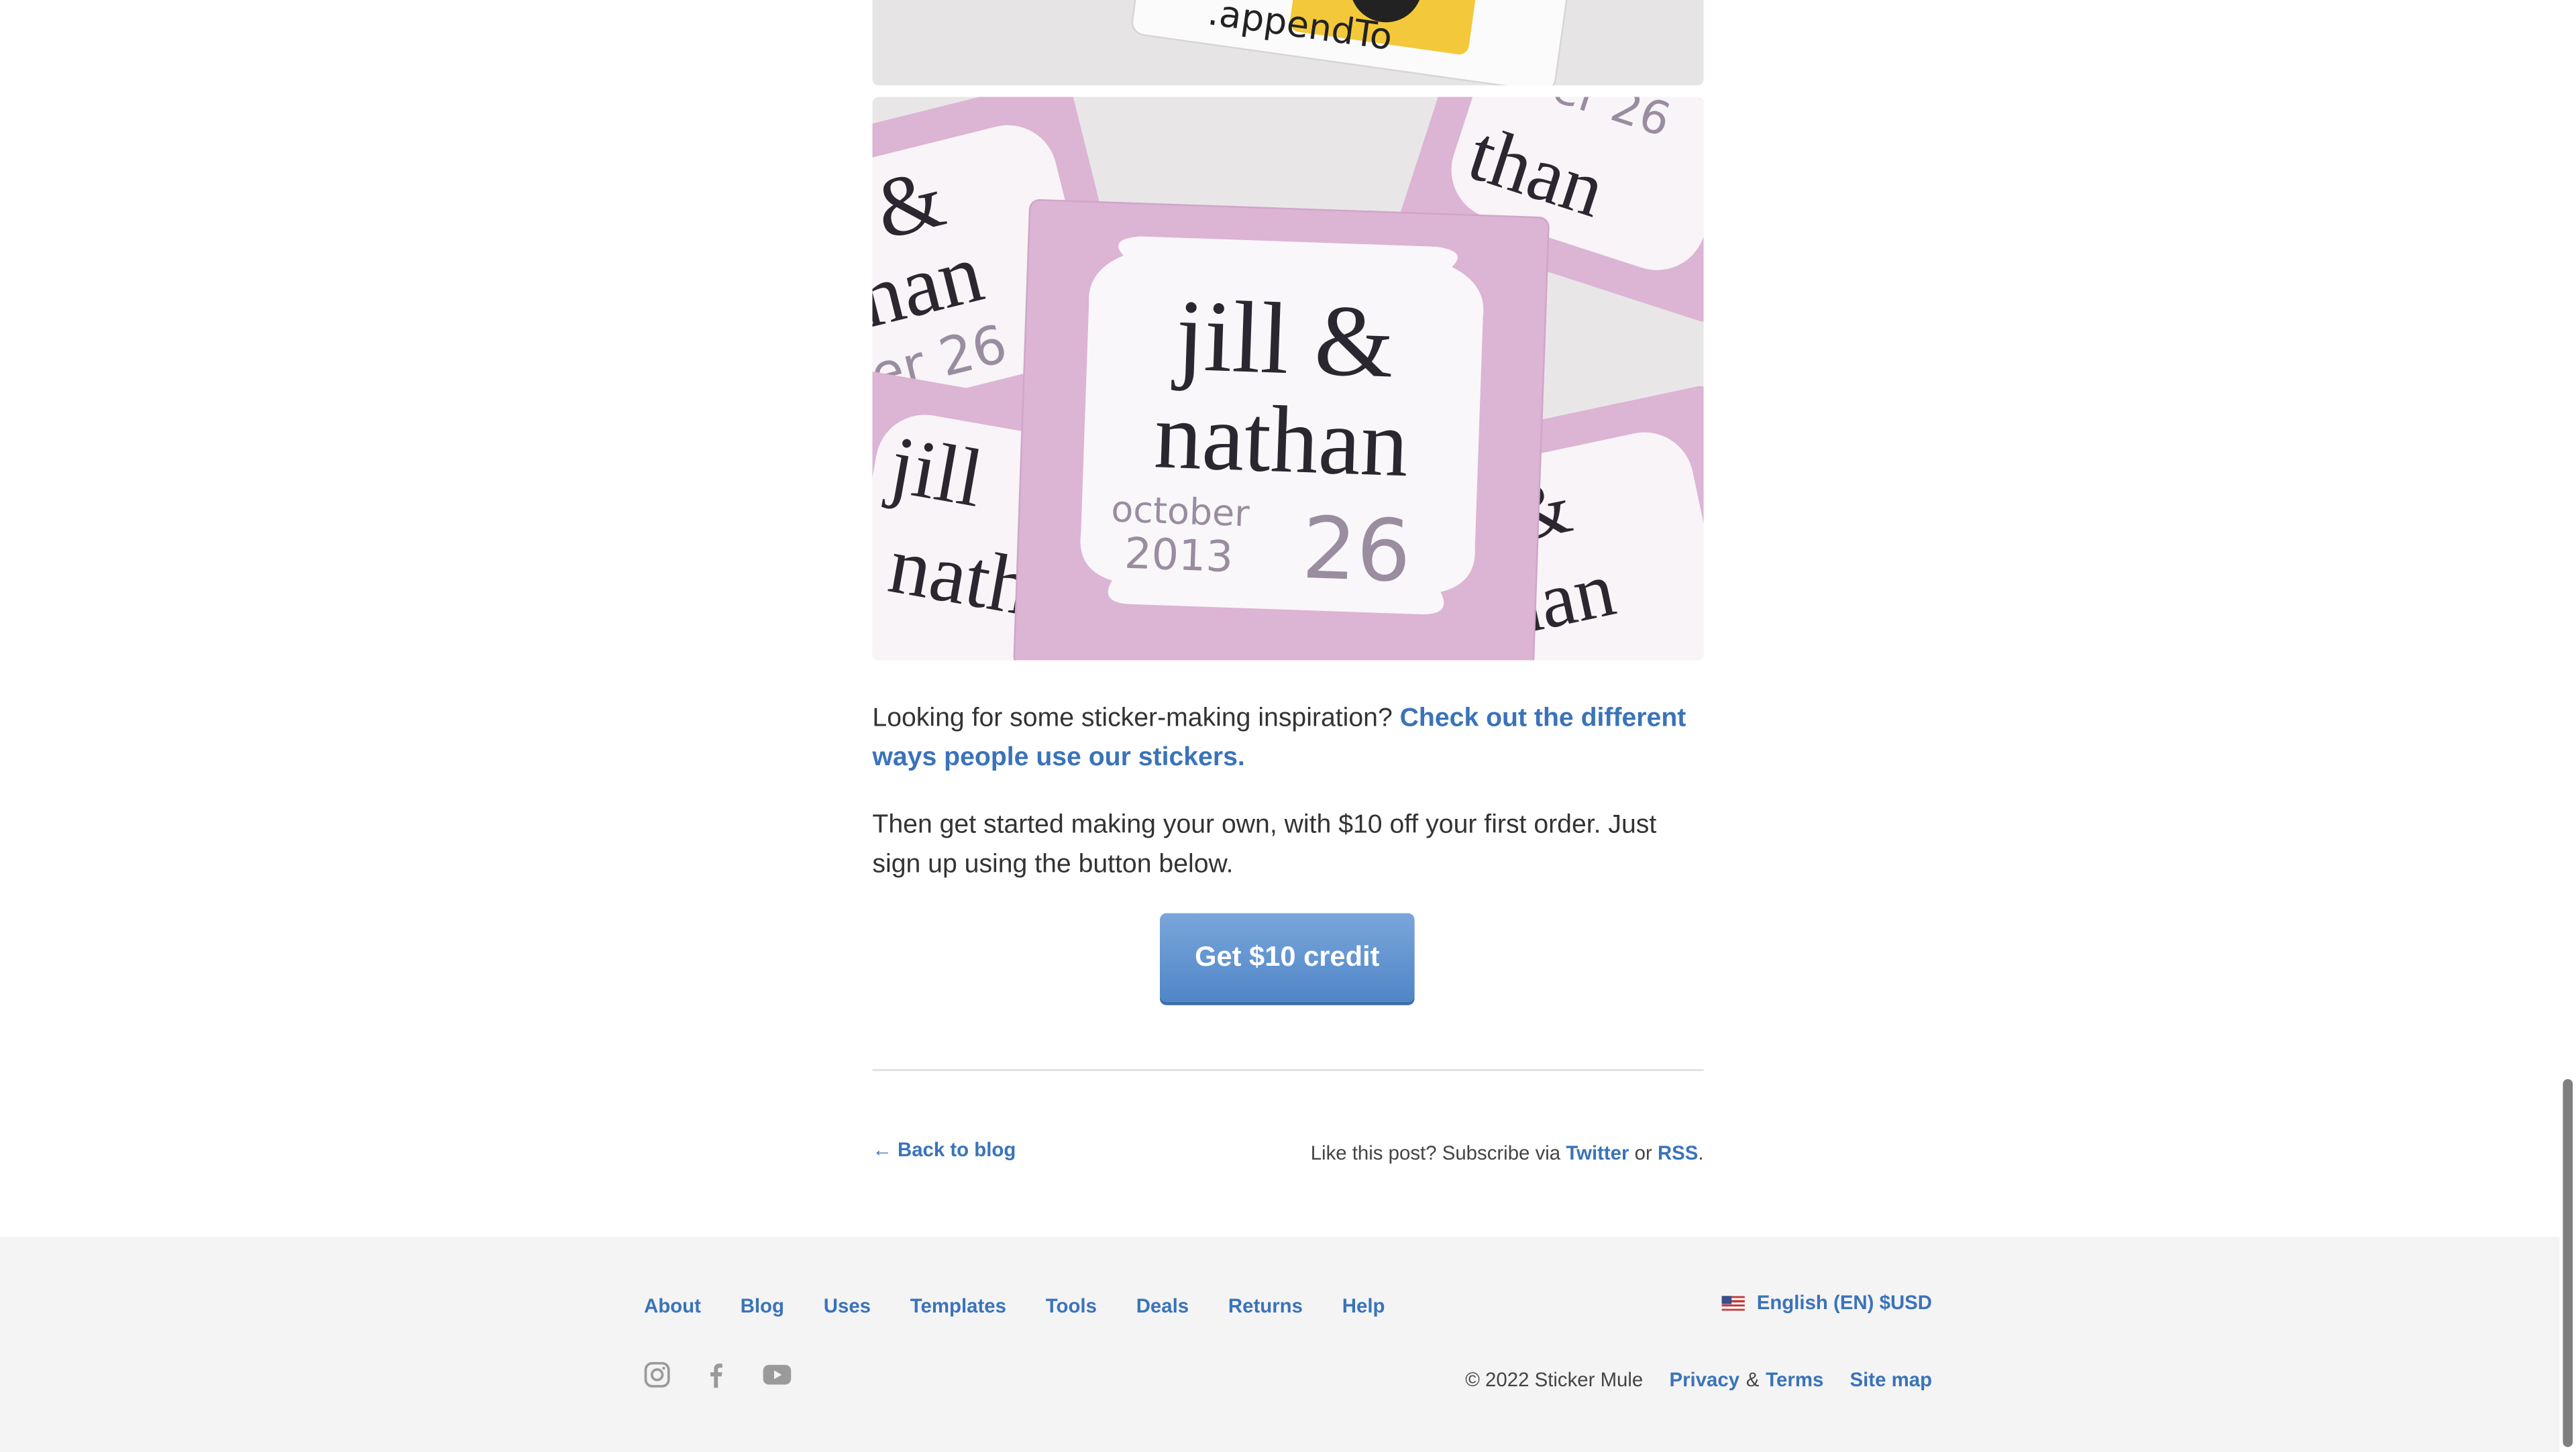 The image size is (2576, 1452). What do you see at coordinates (1363, 1305) in the screenshot?
I see `footer-link-help: Help` at bounding box center [1363, 1305].